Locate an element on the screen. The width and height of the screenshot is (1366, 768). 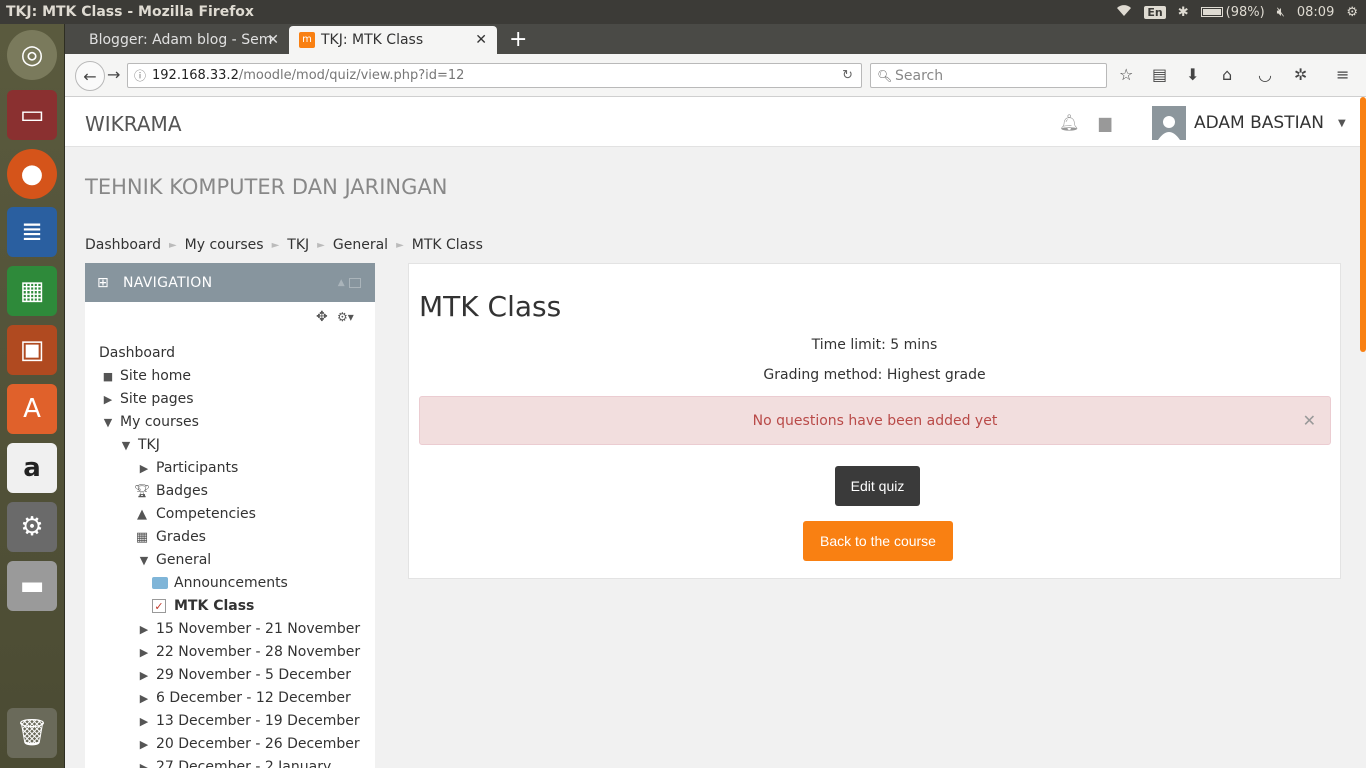
back-to-course-button: Back to the course is located at coordinates (878, 541).